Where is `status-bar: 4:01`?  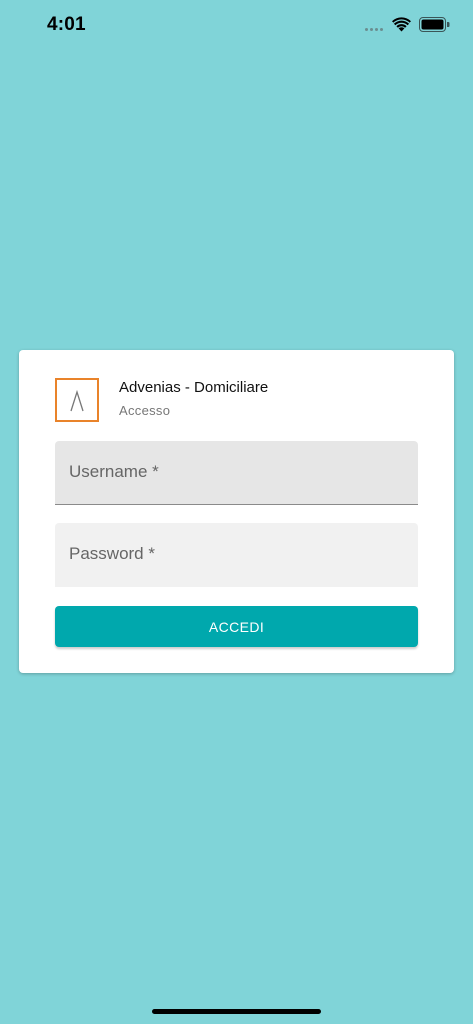 status-bar: 4:01 is located at coordinates (236, 26).